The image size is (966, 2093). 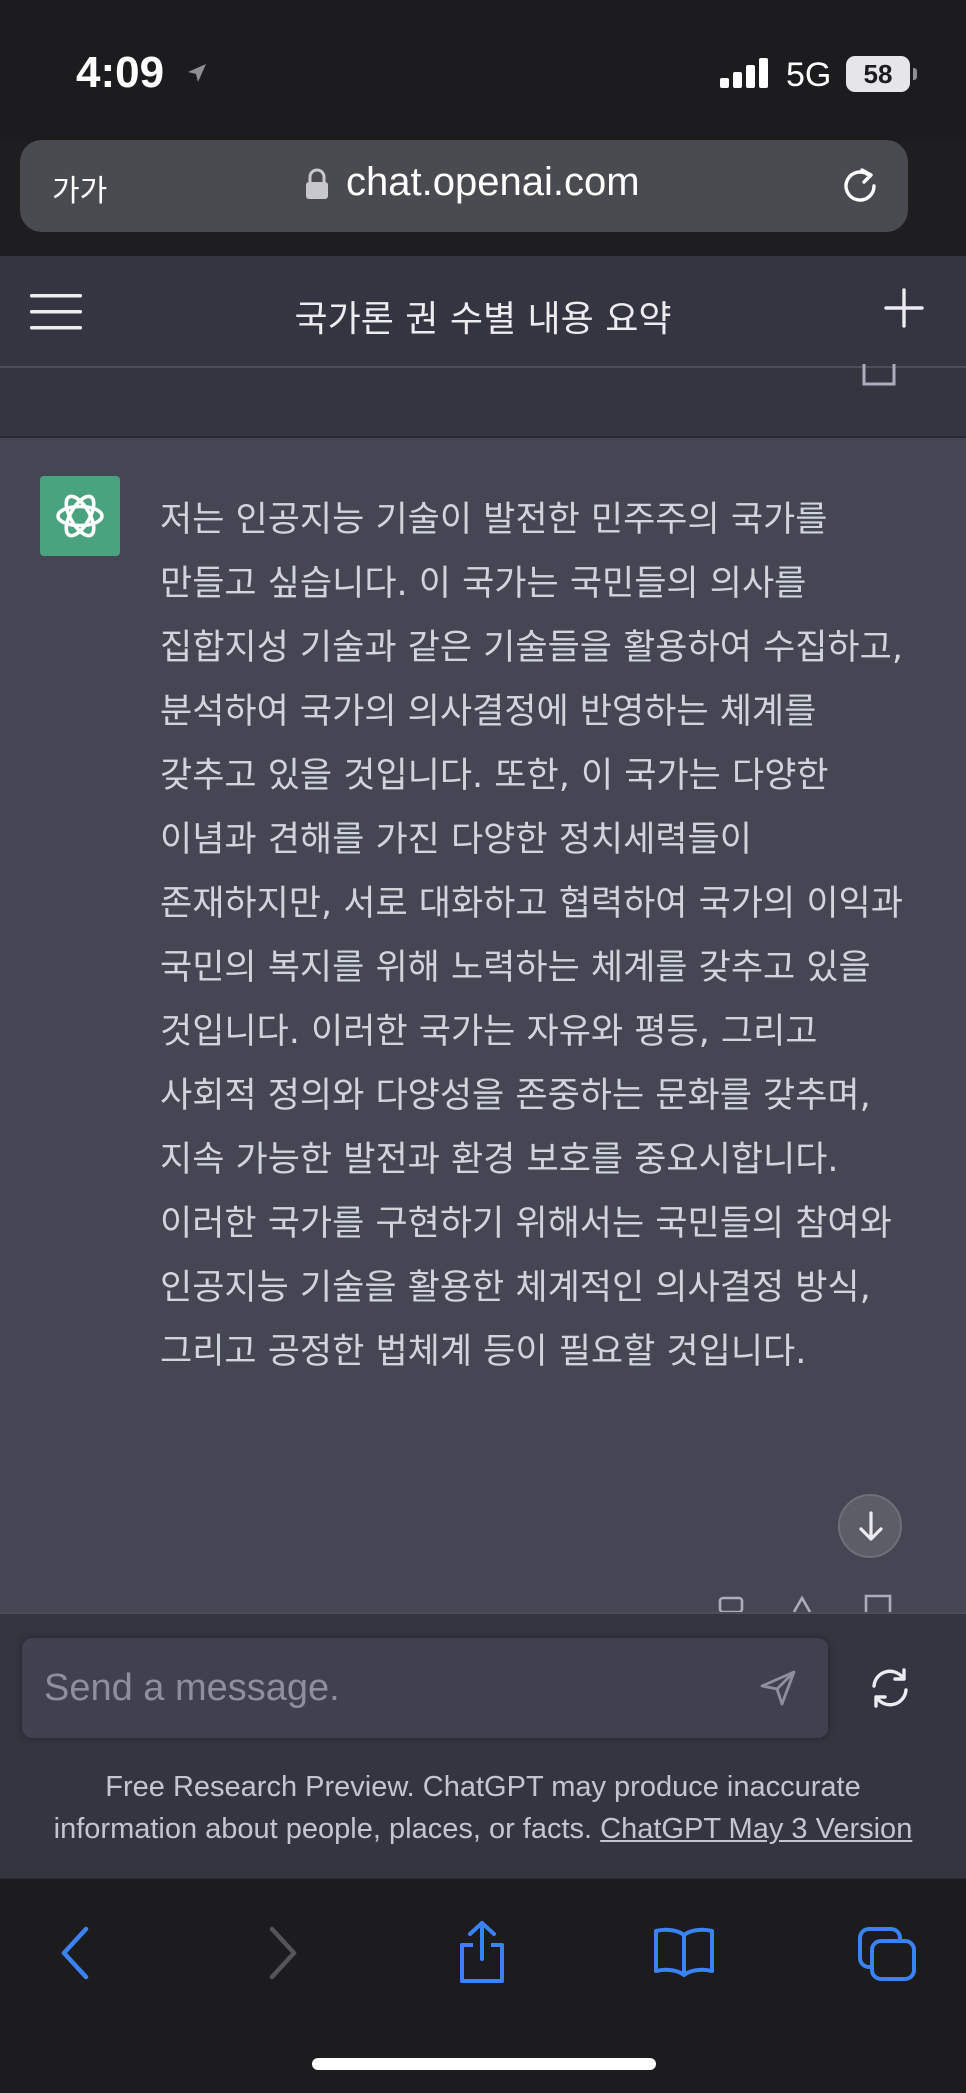 I want to click on arrow-down-icon, so click(x=871, y=1526).